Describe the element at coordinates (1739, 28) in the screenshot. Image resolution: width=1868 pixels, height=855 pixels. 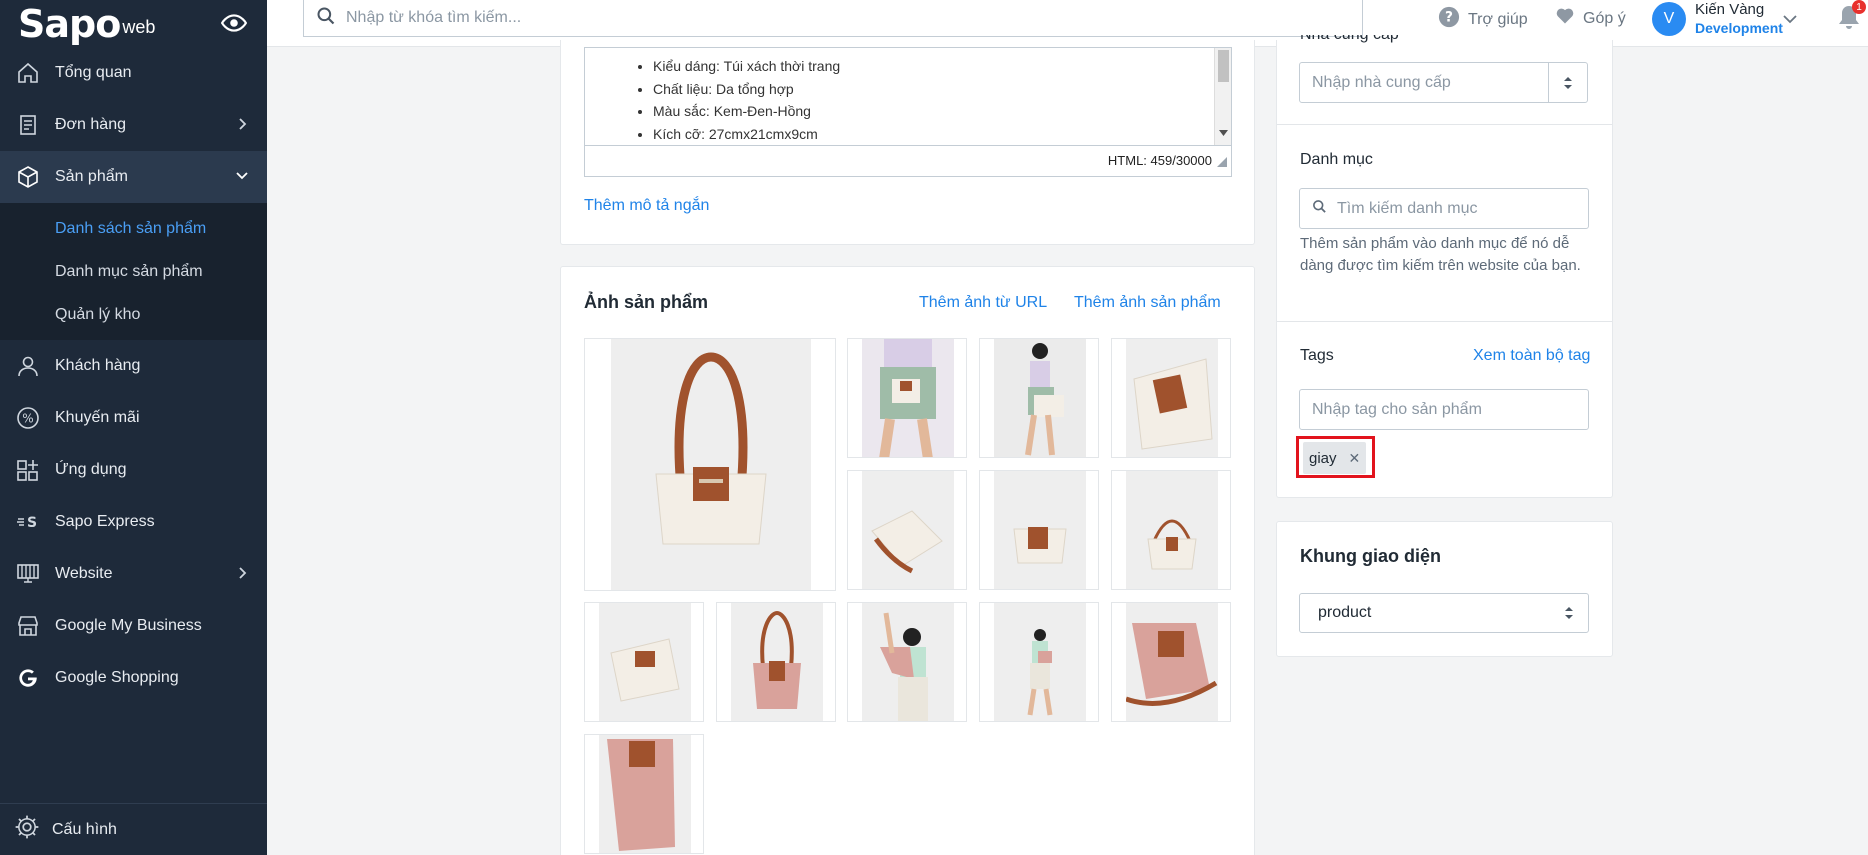
I see `store-name: Development` at that location.